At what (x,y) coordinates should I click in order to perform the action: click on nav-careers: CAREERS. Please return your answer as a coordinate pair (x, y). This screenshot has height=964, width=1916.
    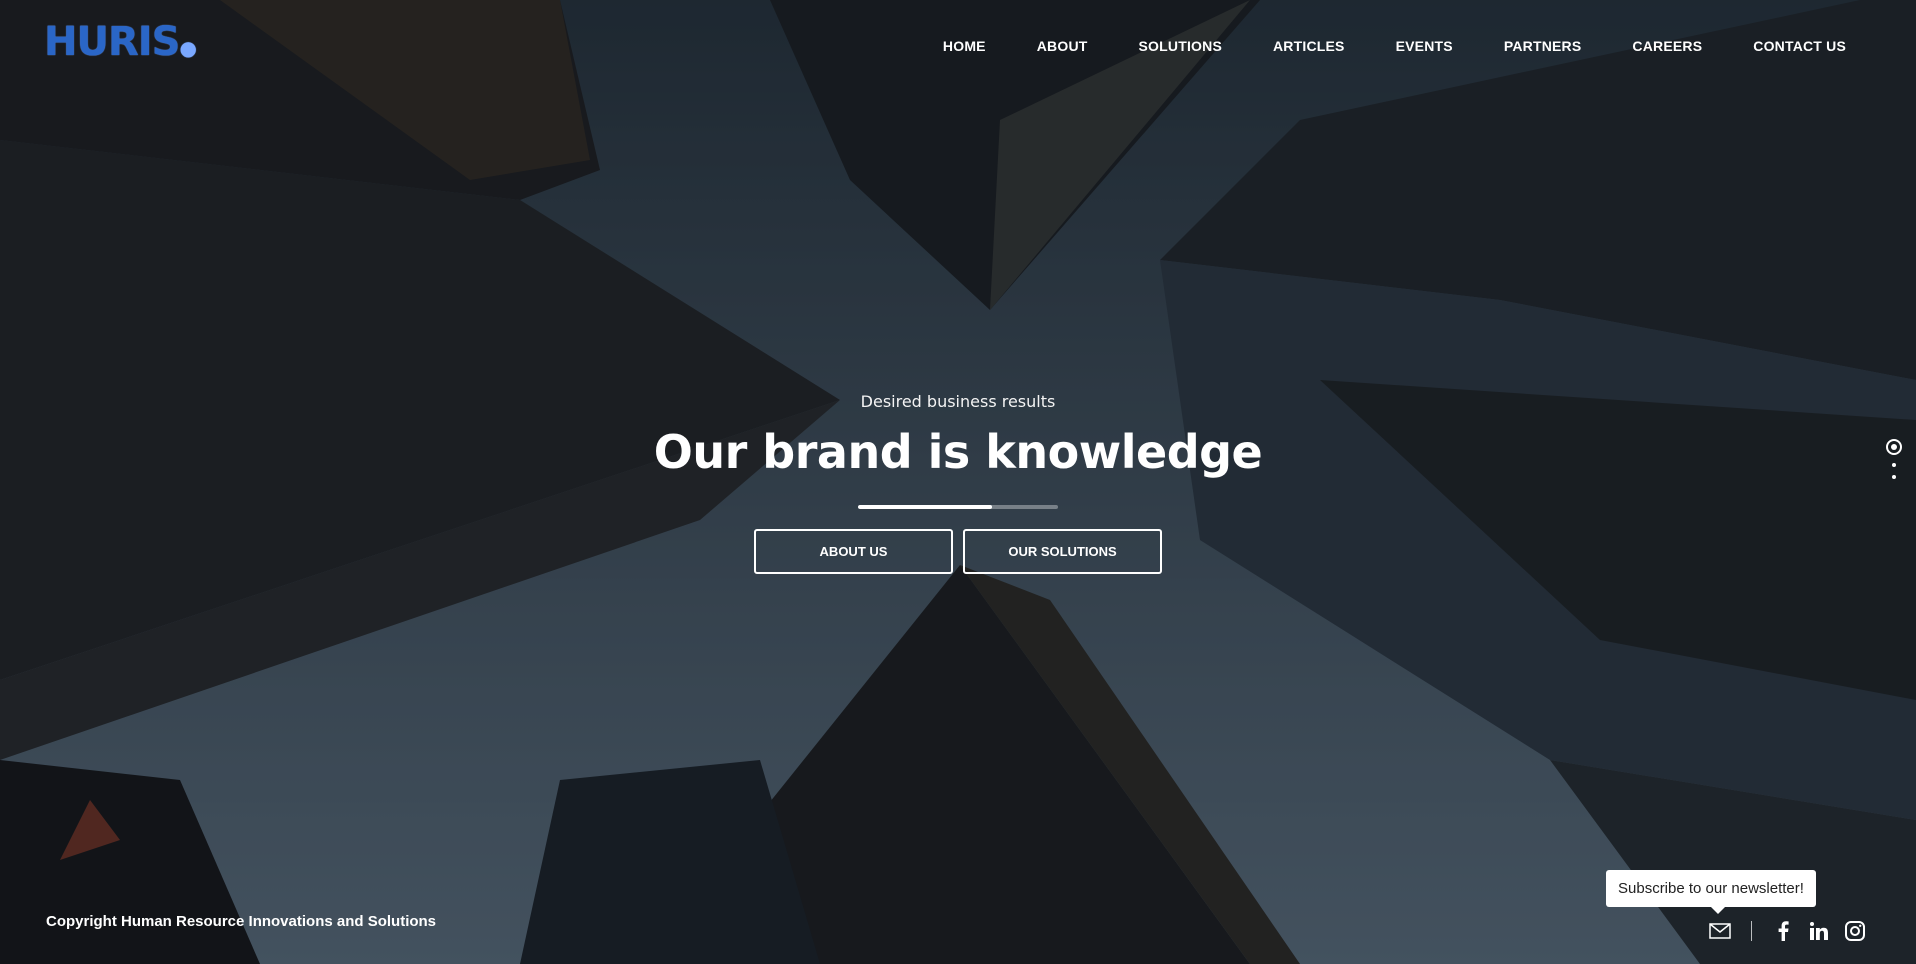
    Looking at the image, I should click on (1667, 46).